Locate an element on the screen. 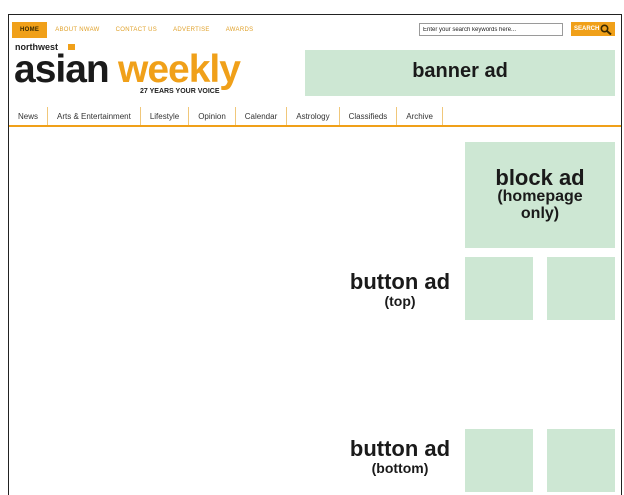  logo-weekly: weekly is located at coordinates (179, 69).